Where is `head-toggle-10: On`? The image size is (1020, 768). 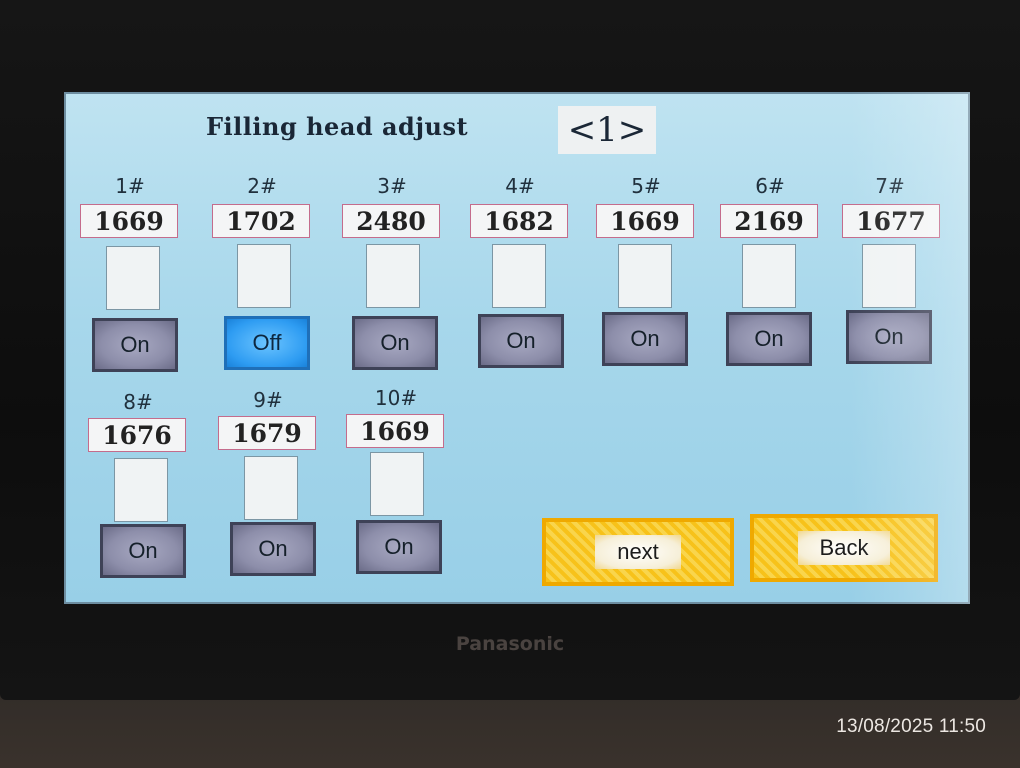 head-toggle-10: On is located at coordinates (399, 547).